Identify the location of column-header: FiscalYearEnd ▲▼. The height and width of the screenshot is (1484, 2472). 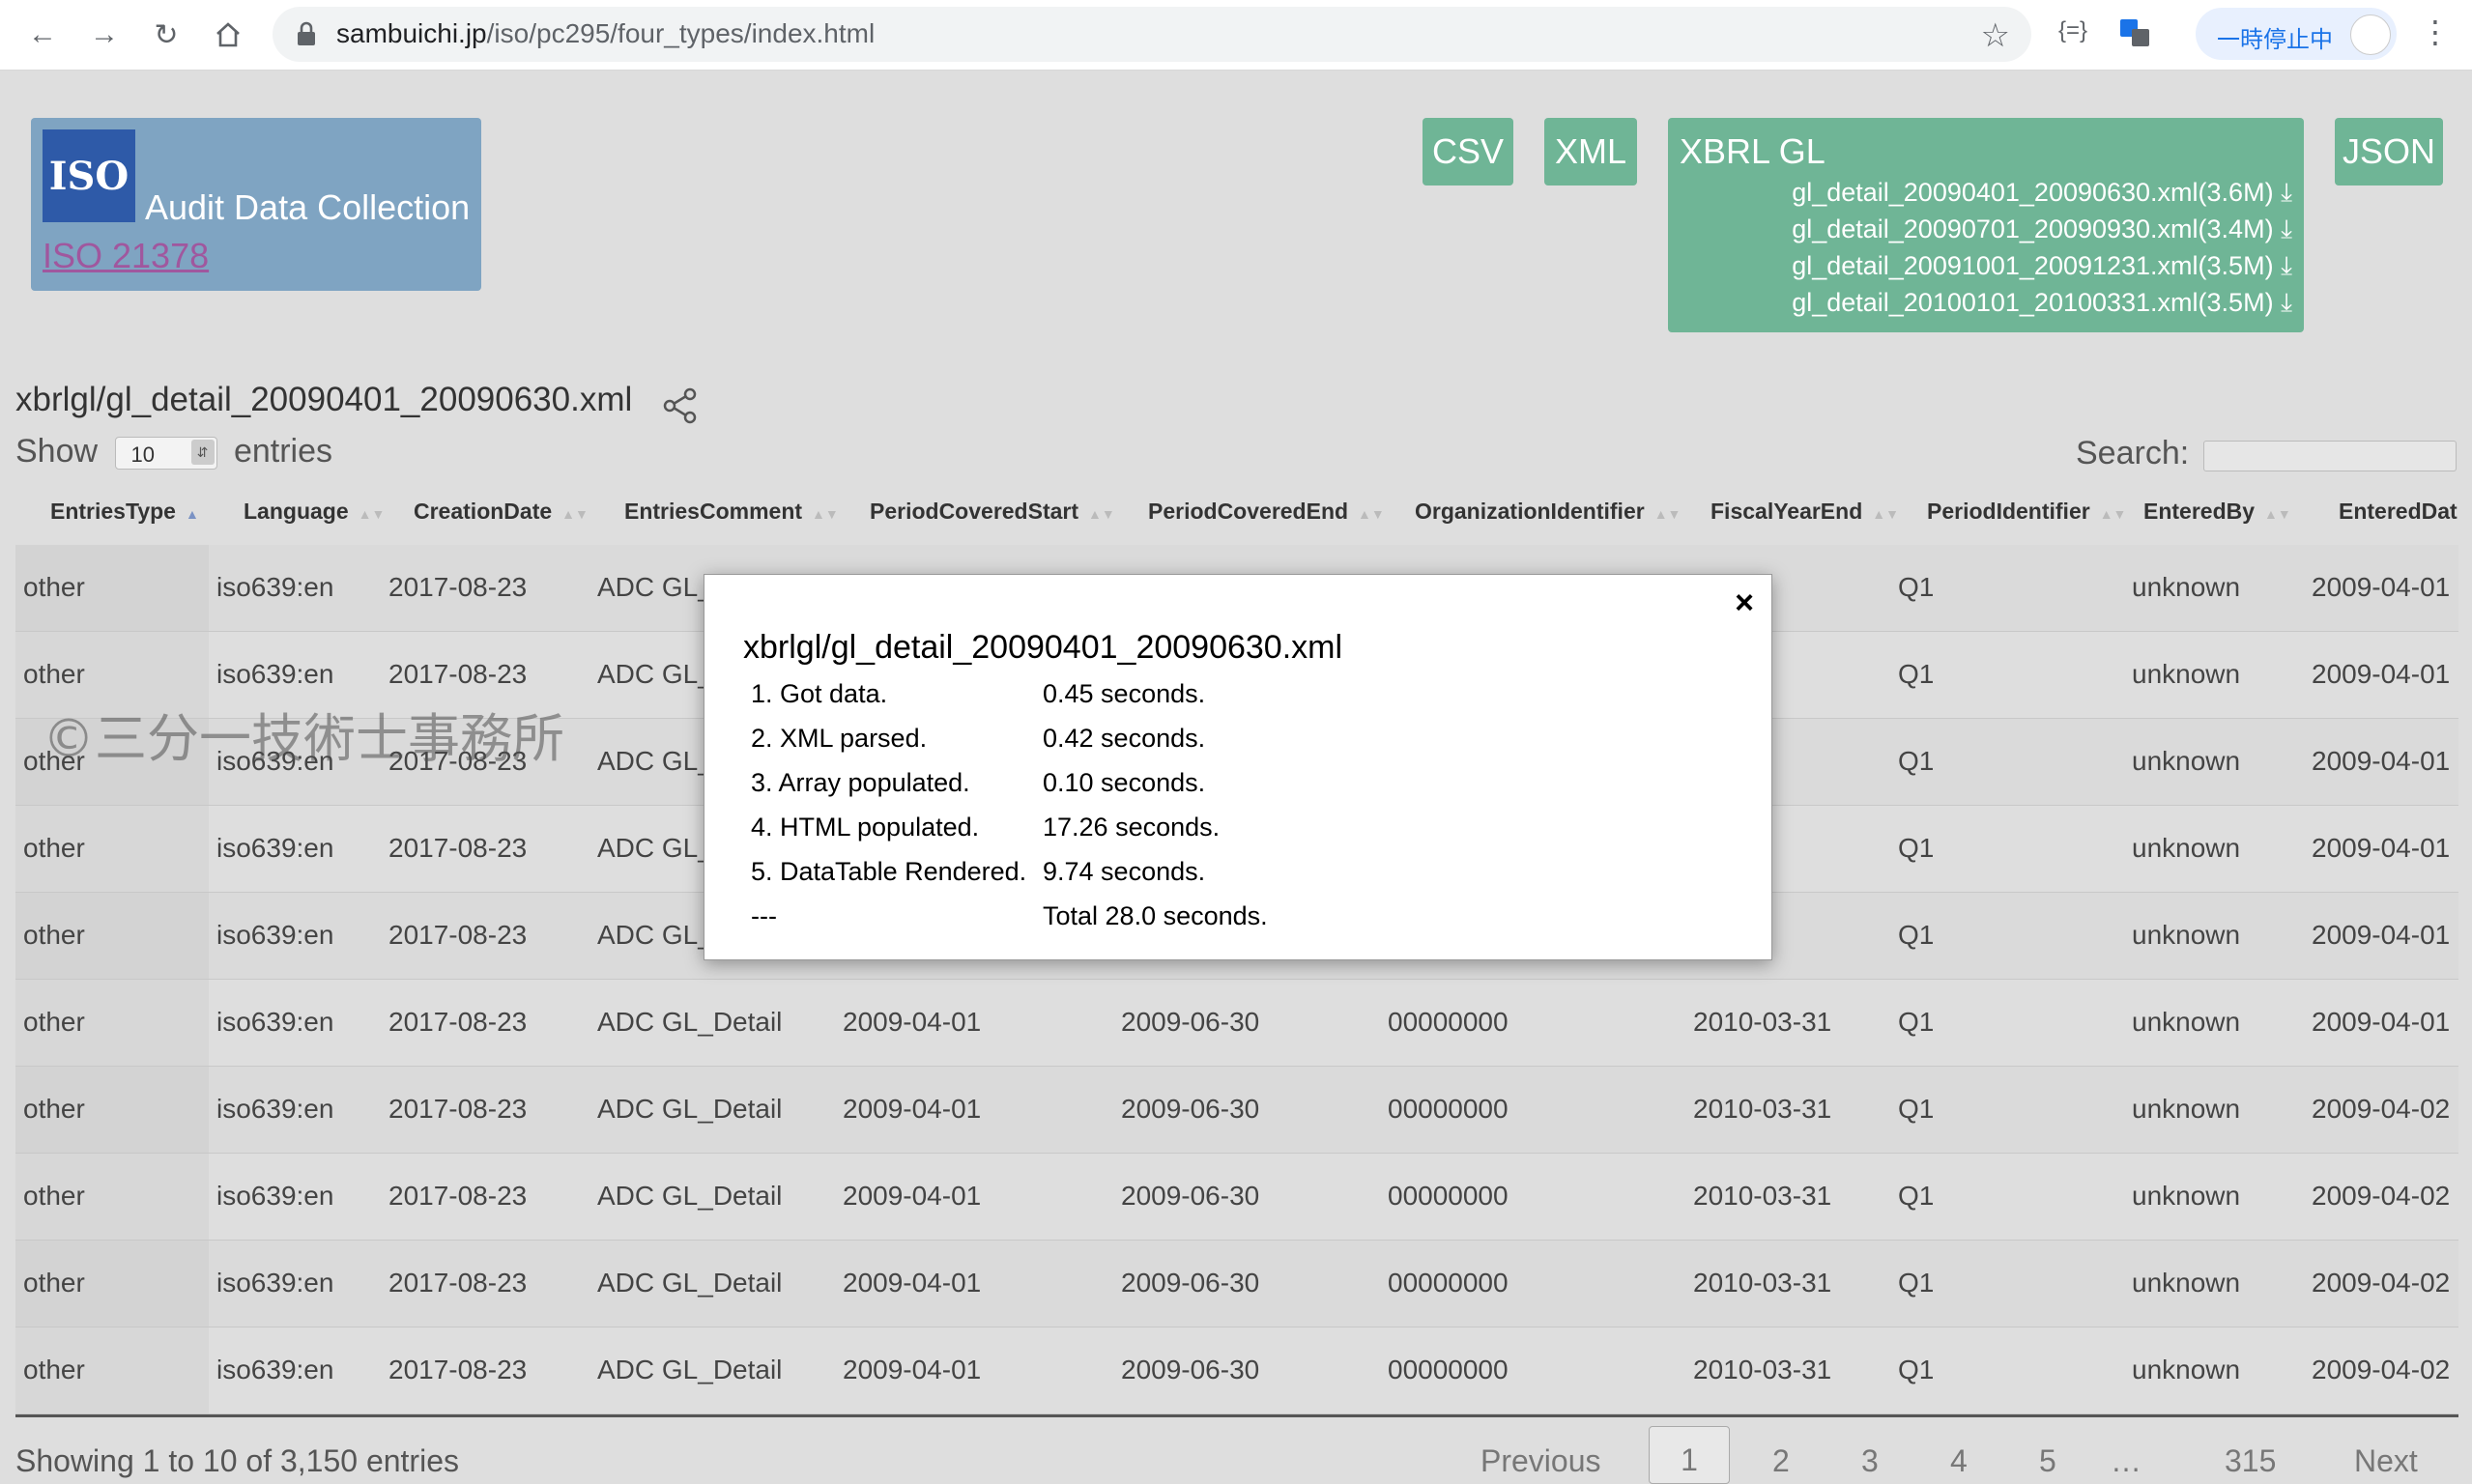
(1804, 512).